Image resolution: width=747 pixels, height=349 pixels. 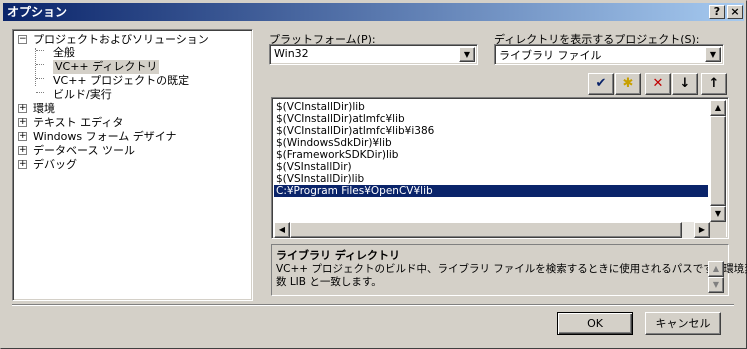 I want to click on title-bar: オプション ? ×, so click(x=373, y=12).